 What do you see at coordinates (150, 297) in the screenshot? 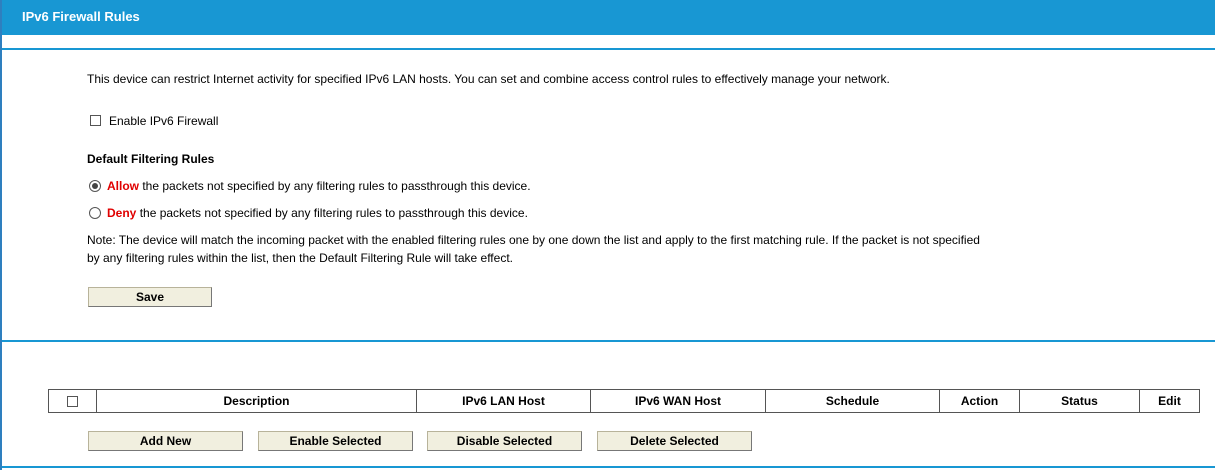
I see `save-button: Save` at bounding box center [150, 297].